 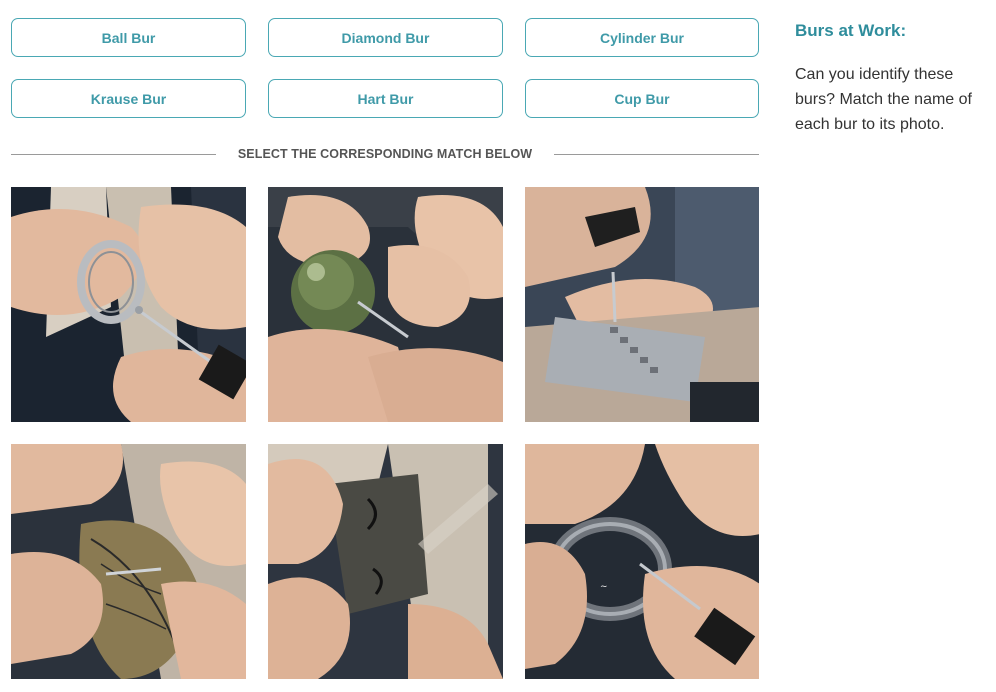 I want to click on divider-label: SELECT THE CORRESPONDING MATCH BELOW, so click(x=385, y=154).